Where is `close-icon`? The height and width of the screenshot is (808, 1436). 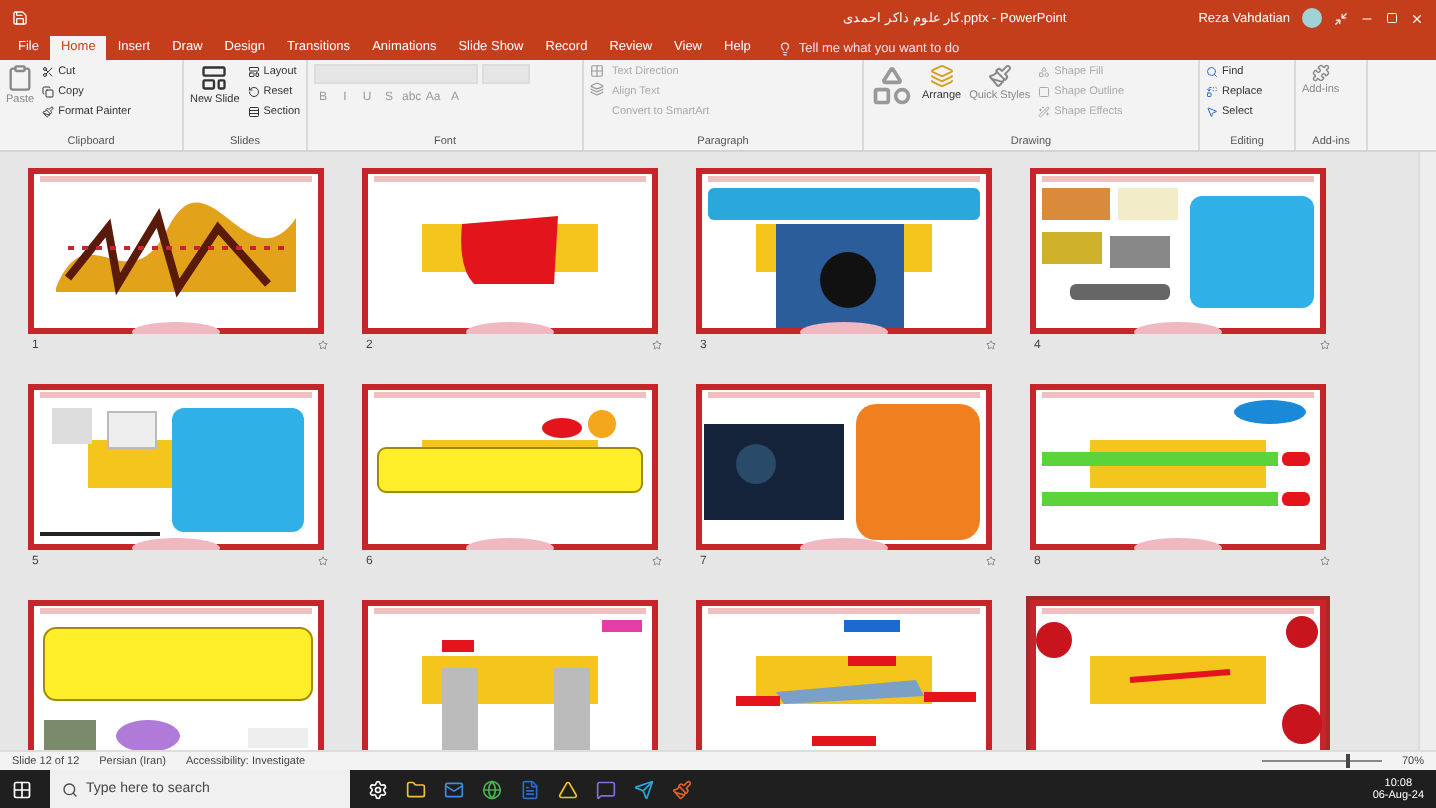
close-icon is located at coordinates (1417, 18).